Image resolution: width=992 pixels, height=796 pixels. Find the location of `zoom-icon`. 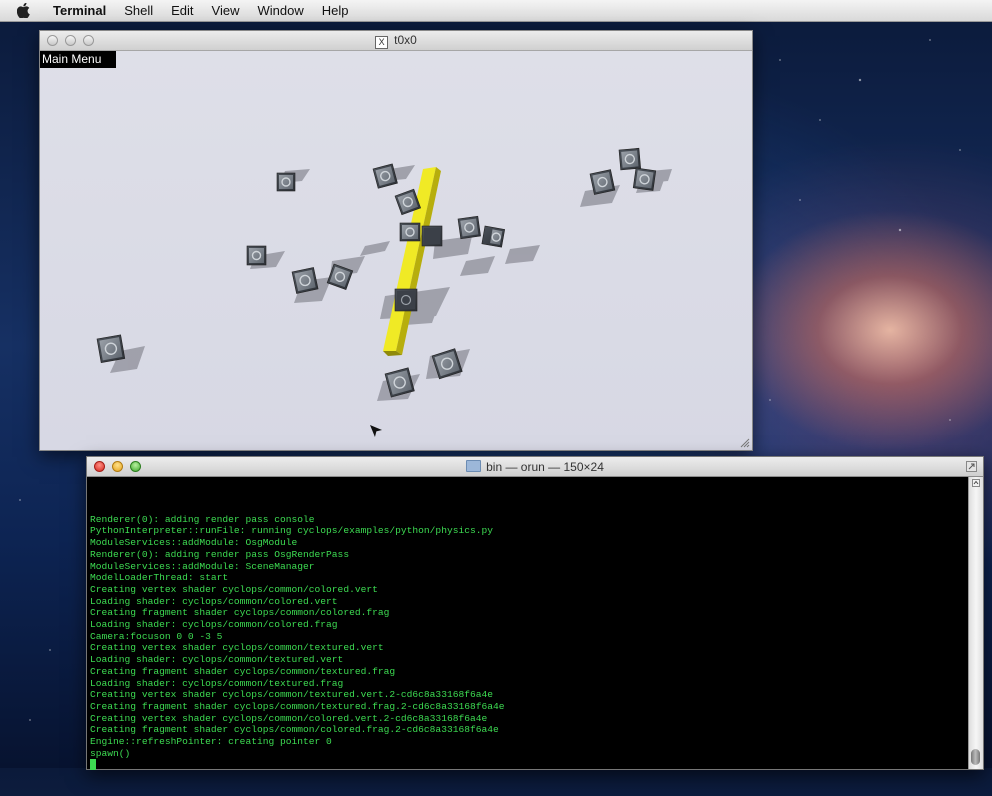

zoom-icon is located at coordinates (971, 466).